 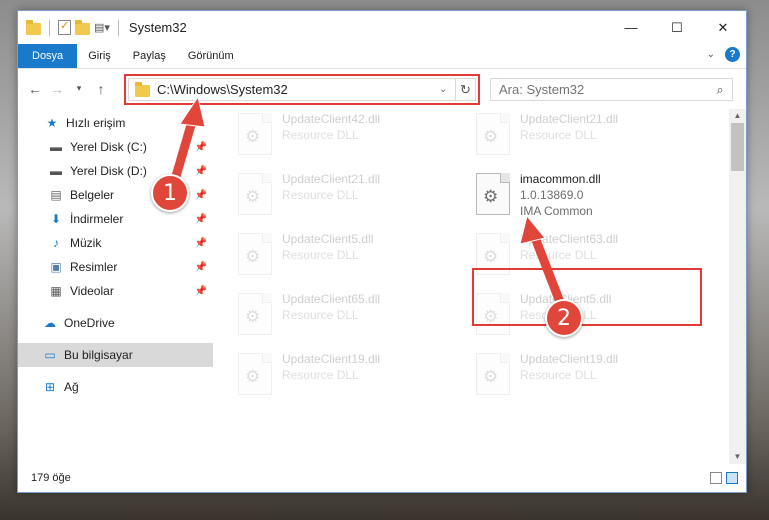 What do you see at coordinates (603, 89) in the screenshot?
I see `search-input` at bounding box center [603, 89].